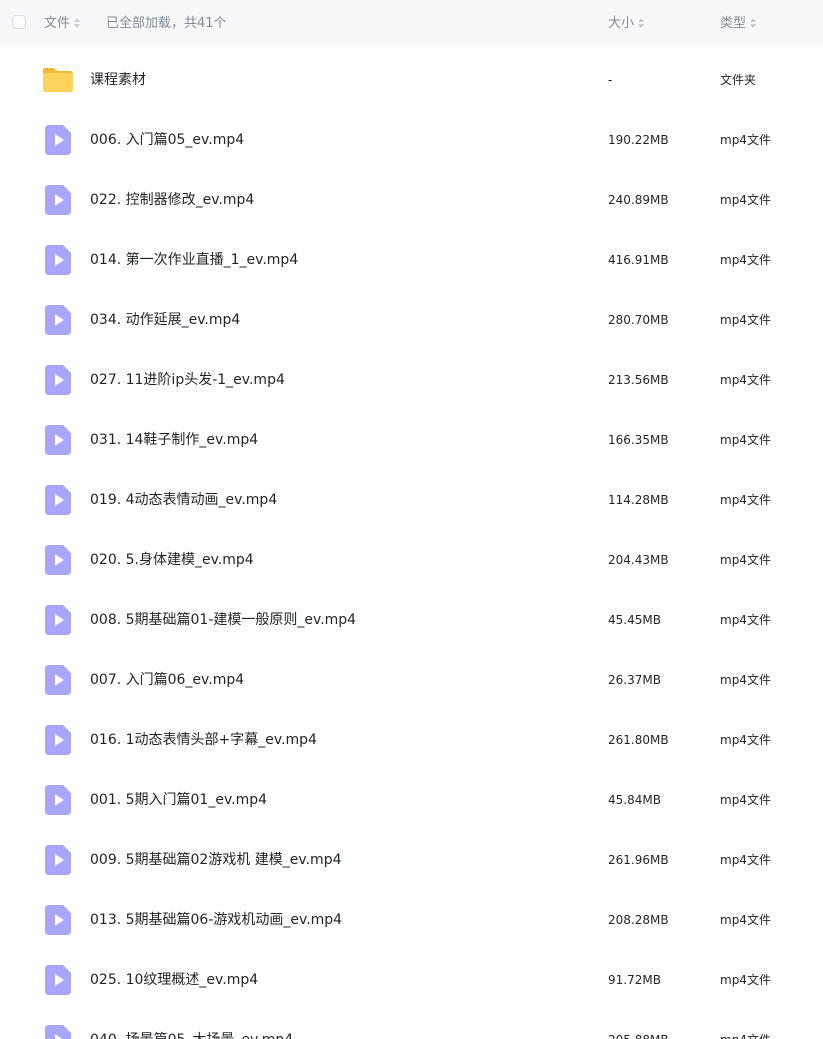  Describe the element at coordinates (174, 440) in the screenshot. I see `file-name: 031. 14鞋子制作_ev.mp4` at that location.